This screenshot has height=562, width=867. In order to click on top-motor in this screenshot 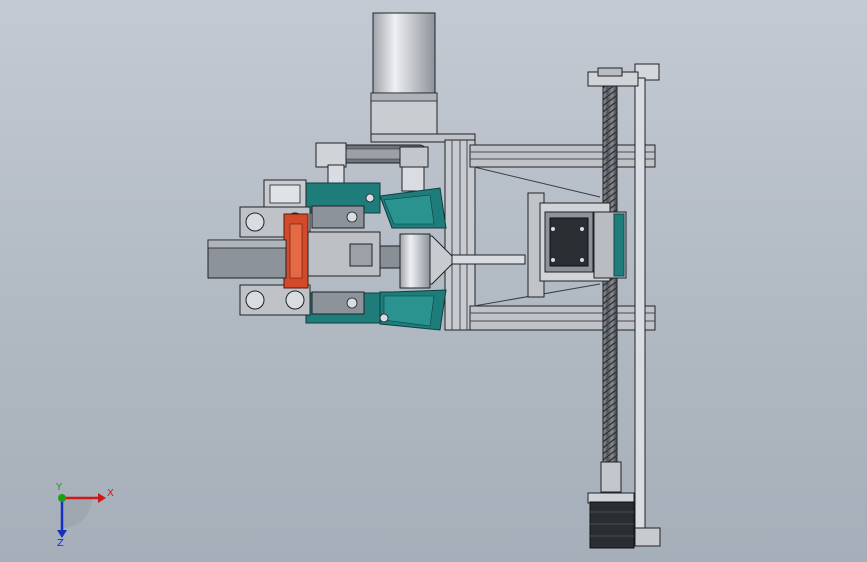, I will do `click(423, 77)`.